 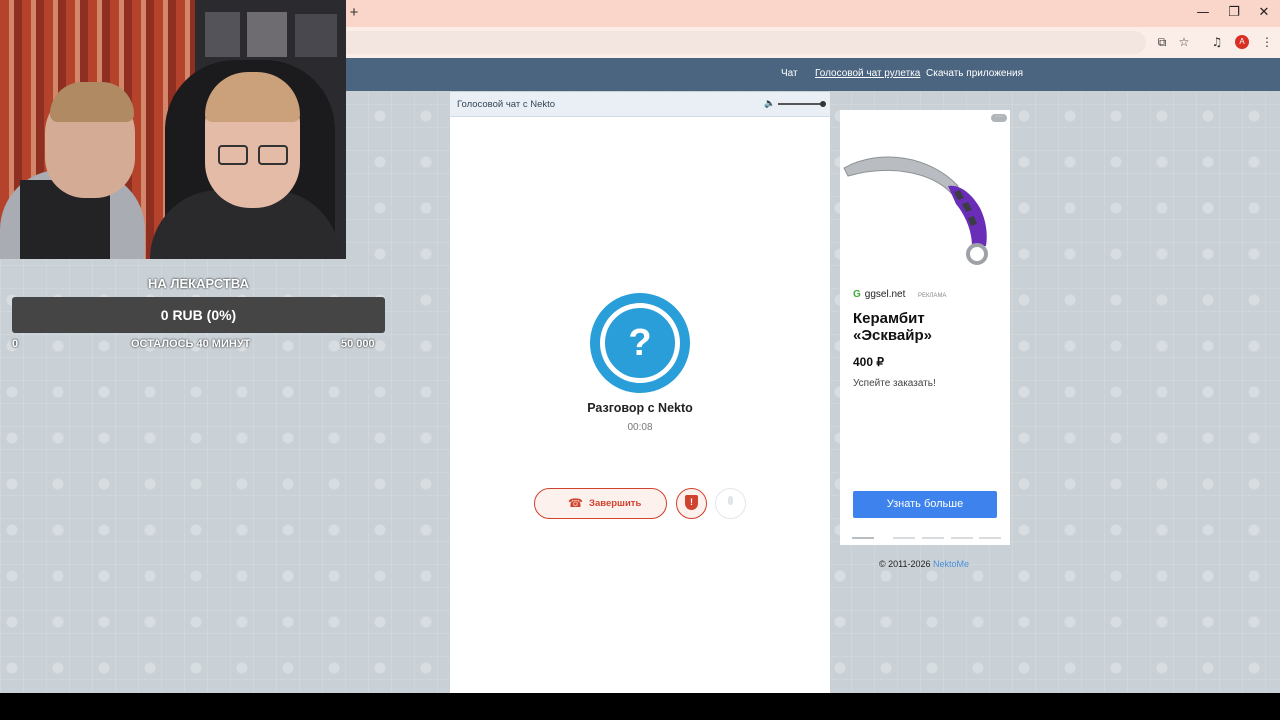 What do you see at coordinates (1203, 13) in the screenshot?
I see `minimize-button: —` at bounding box center [1203, 13].